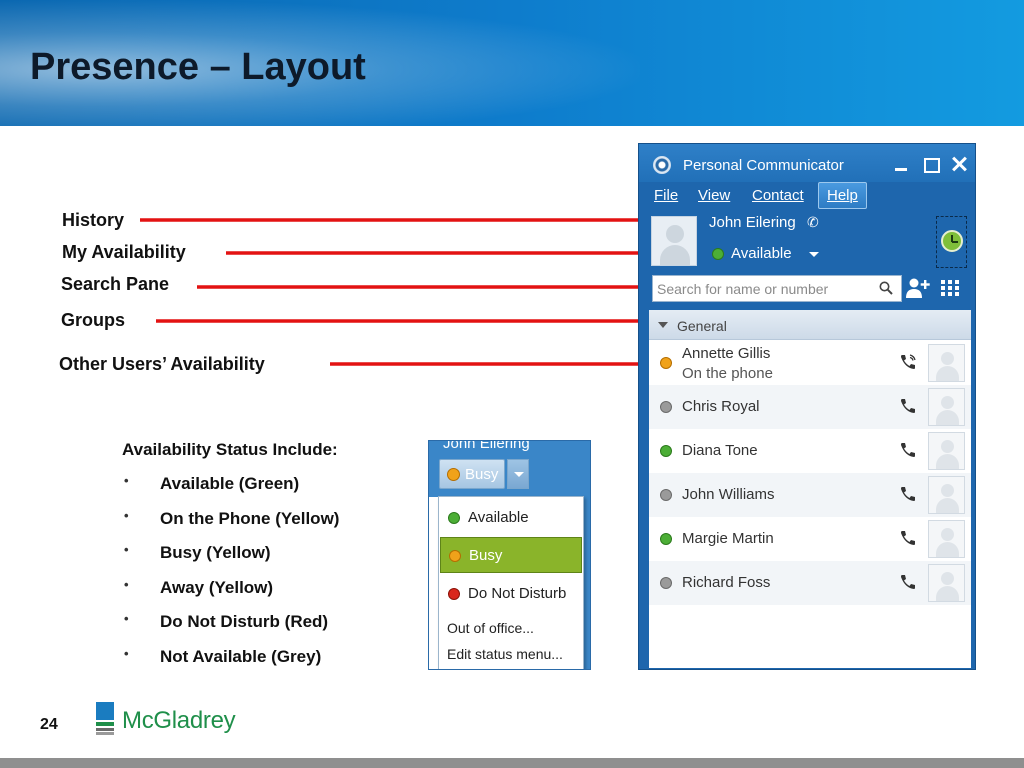 The image size is (1024, 768). Describe the element at coordinates (810, 539) in the screenshot. I see `contact-row: Margie Martin` at that location.